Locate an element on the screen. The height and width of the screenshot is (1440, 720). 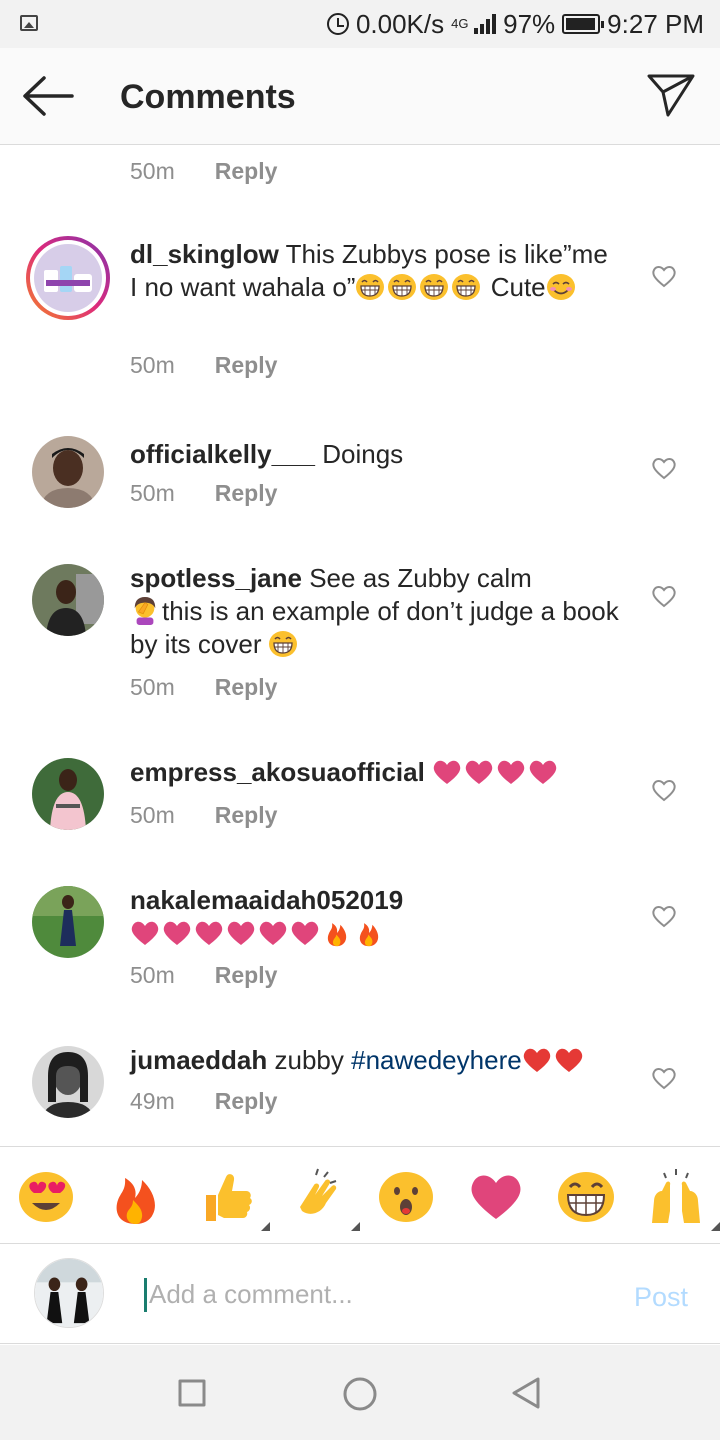
raised-hands-emoji-icon is located at coordinates (676, 1196).